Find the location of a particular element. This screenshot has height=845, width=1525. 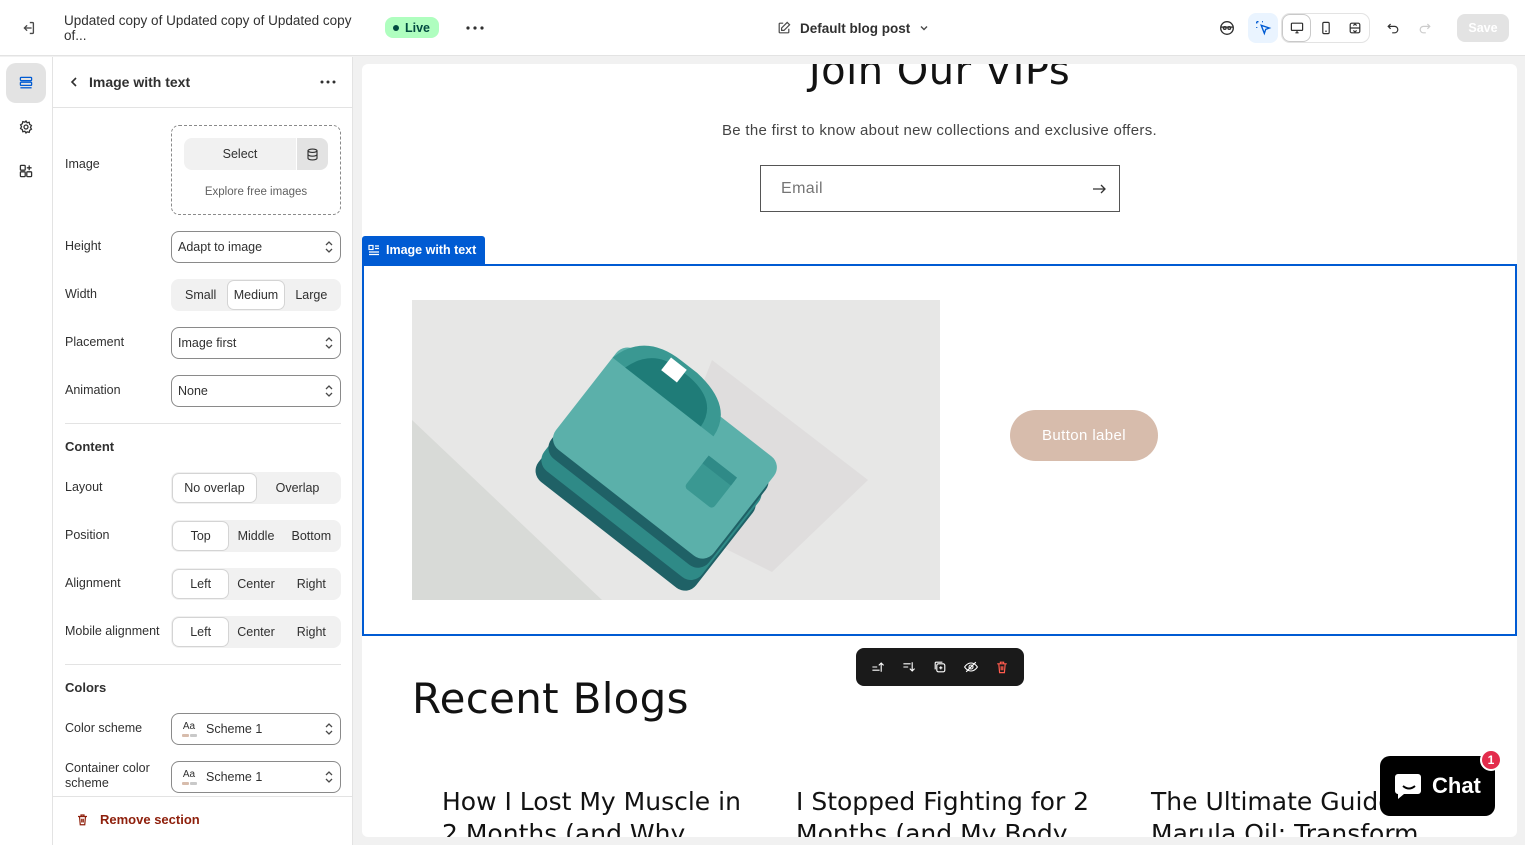

width-label: Width is located at coordinates (81, 294).